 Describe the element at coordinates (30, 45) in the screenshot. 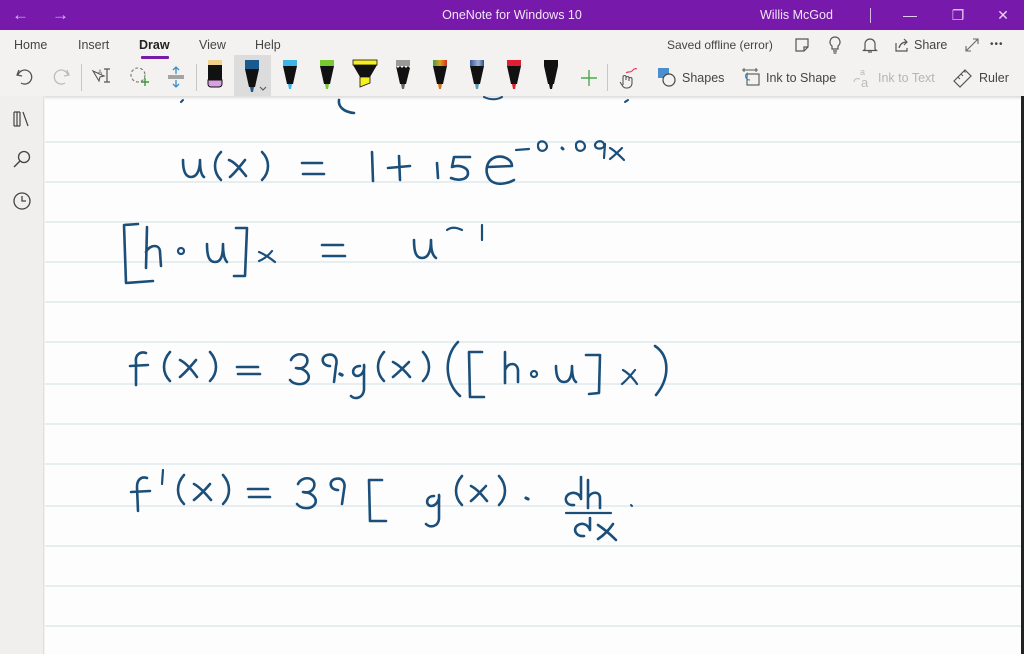

I see `tab-home: Home` at that location.